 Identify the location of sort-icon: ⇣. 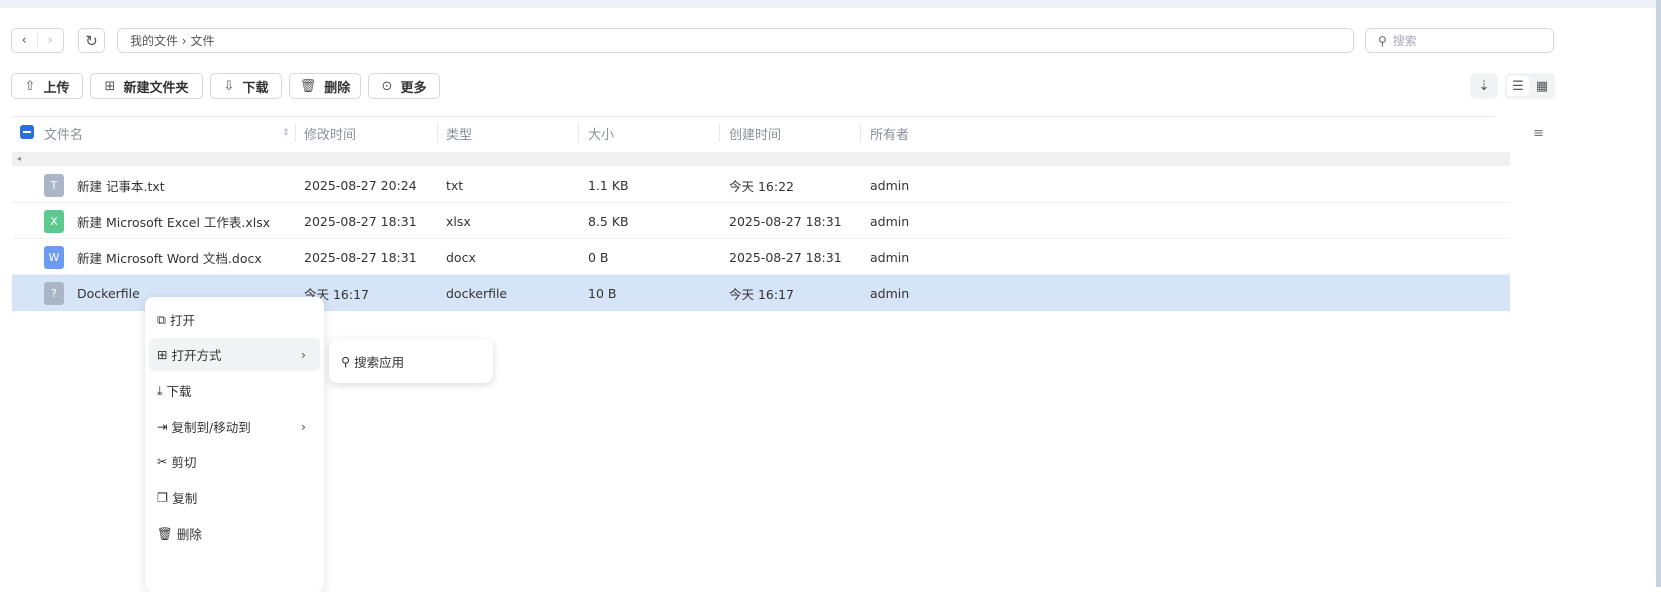
(1484, 86).